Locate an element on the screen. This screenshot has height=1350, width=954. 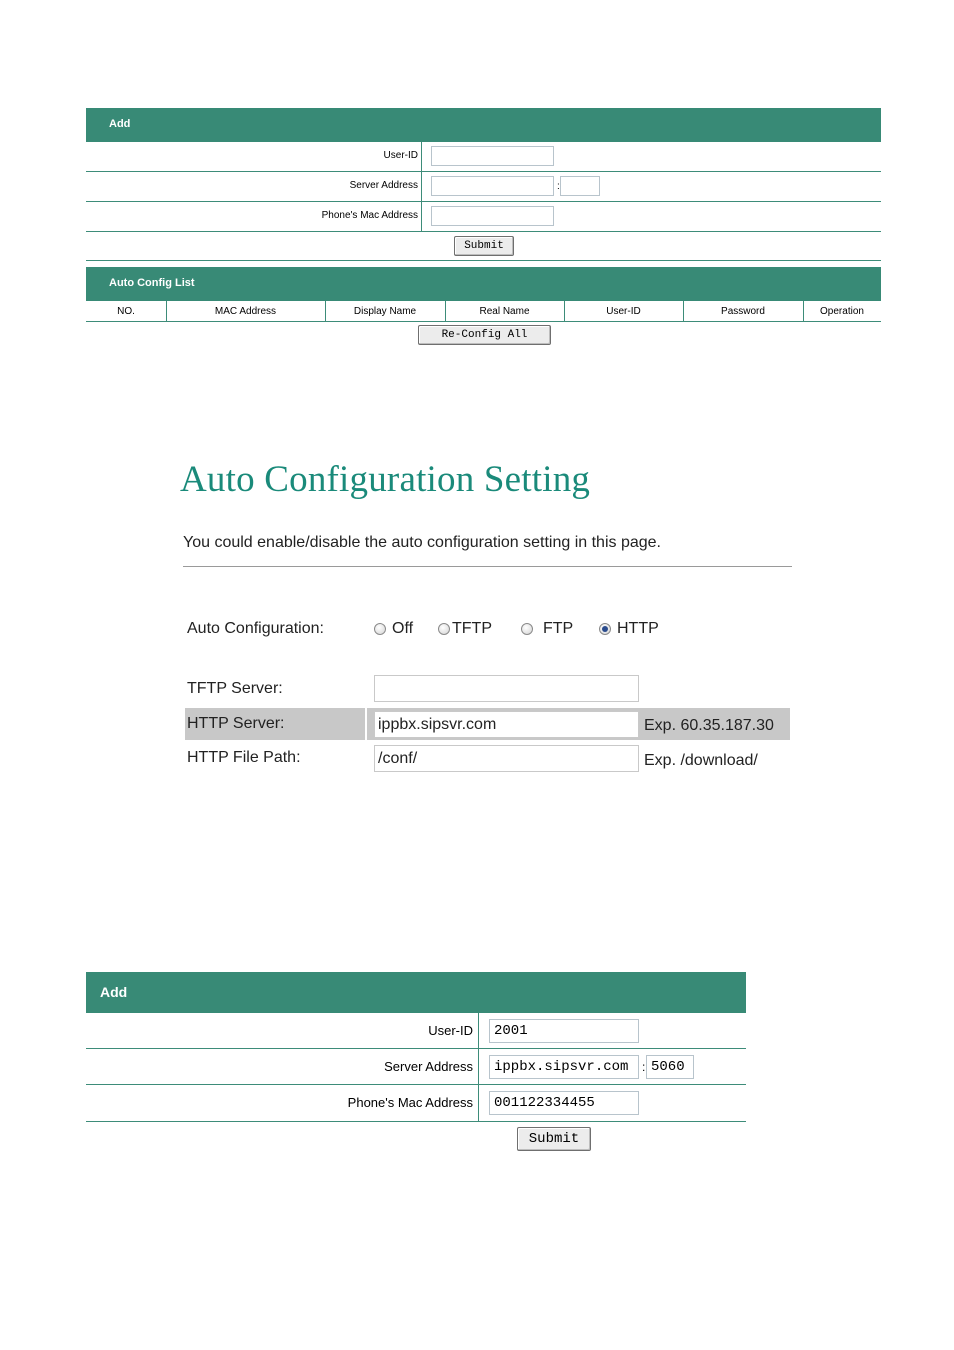
bottom-row-user-id: User-ID 2001 is located at coordinates (416, 1031).